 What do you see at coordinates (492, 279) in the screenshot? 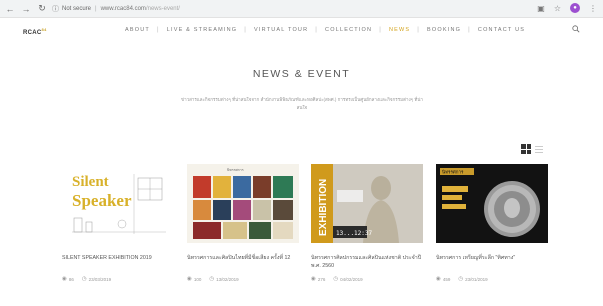
I see `news-meta: ◉ 459 ◷ 23/01/2019` at bounding box center [492, 279].